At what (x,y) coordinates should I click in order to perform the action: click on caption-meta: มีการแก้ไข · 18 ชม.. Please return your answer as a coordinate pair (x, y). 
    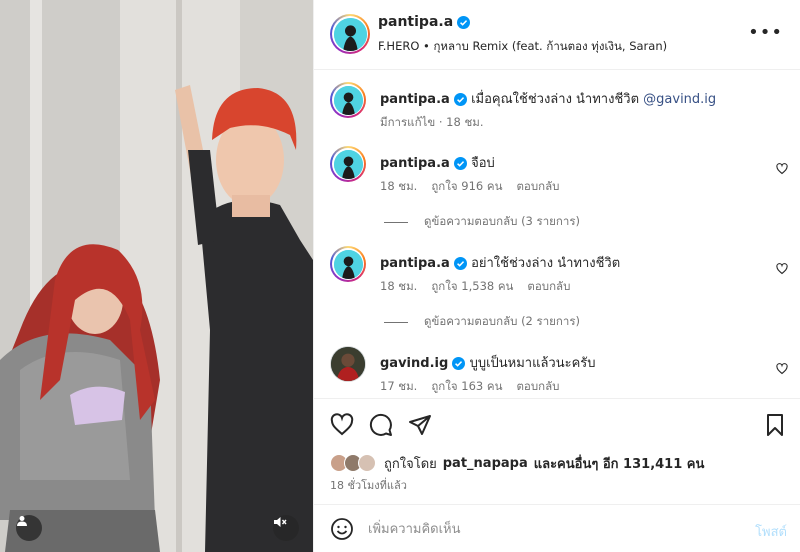
    Looking at the image, I should click on (432, 123).